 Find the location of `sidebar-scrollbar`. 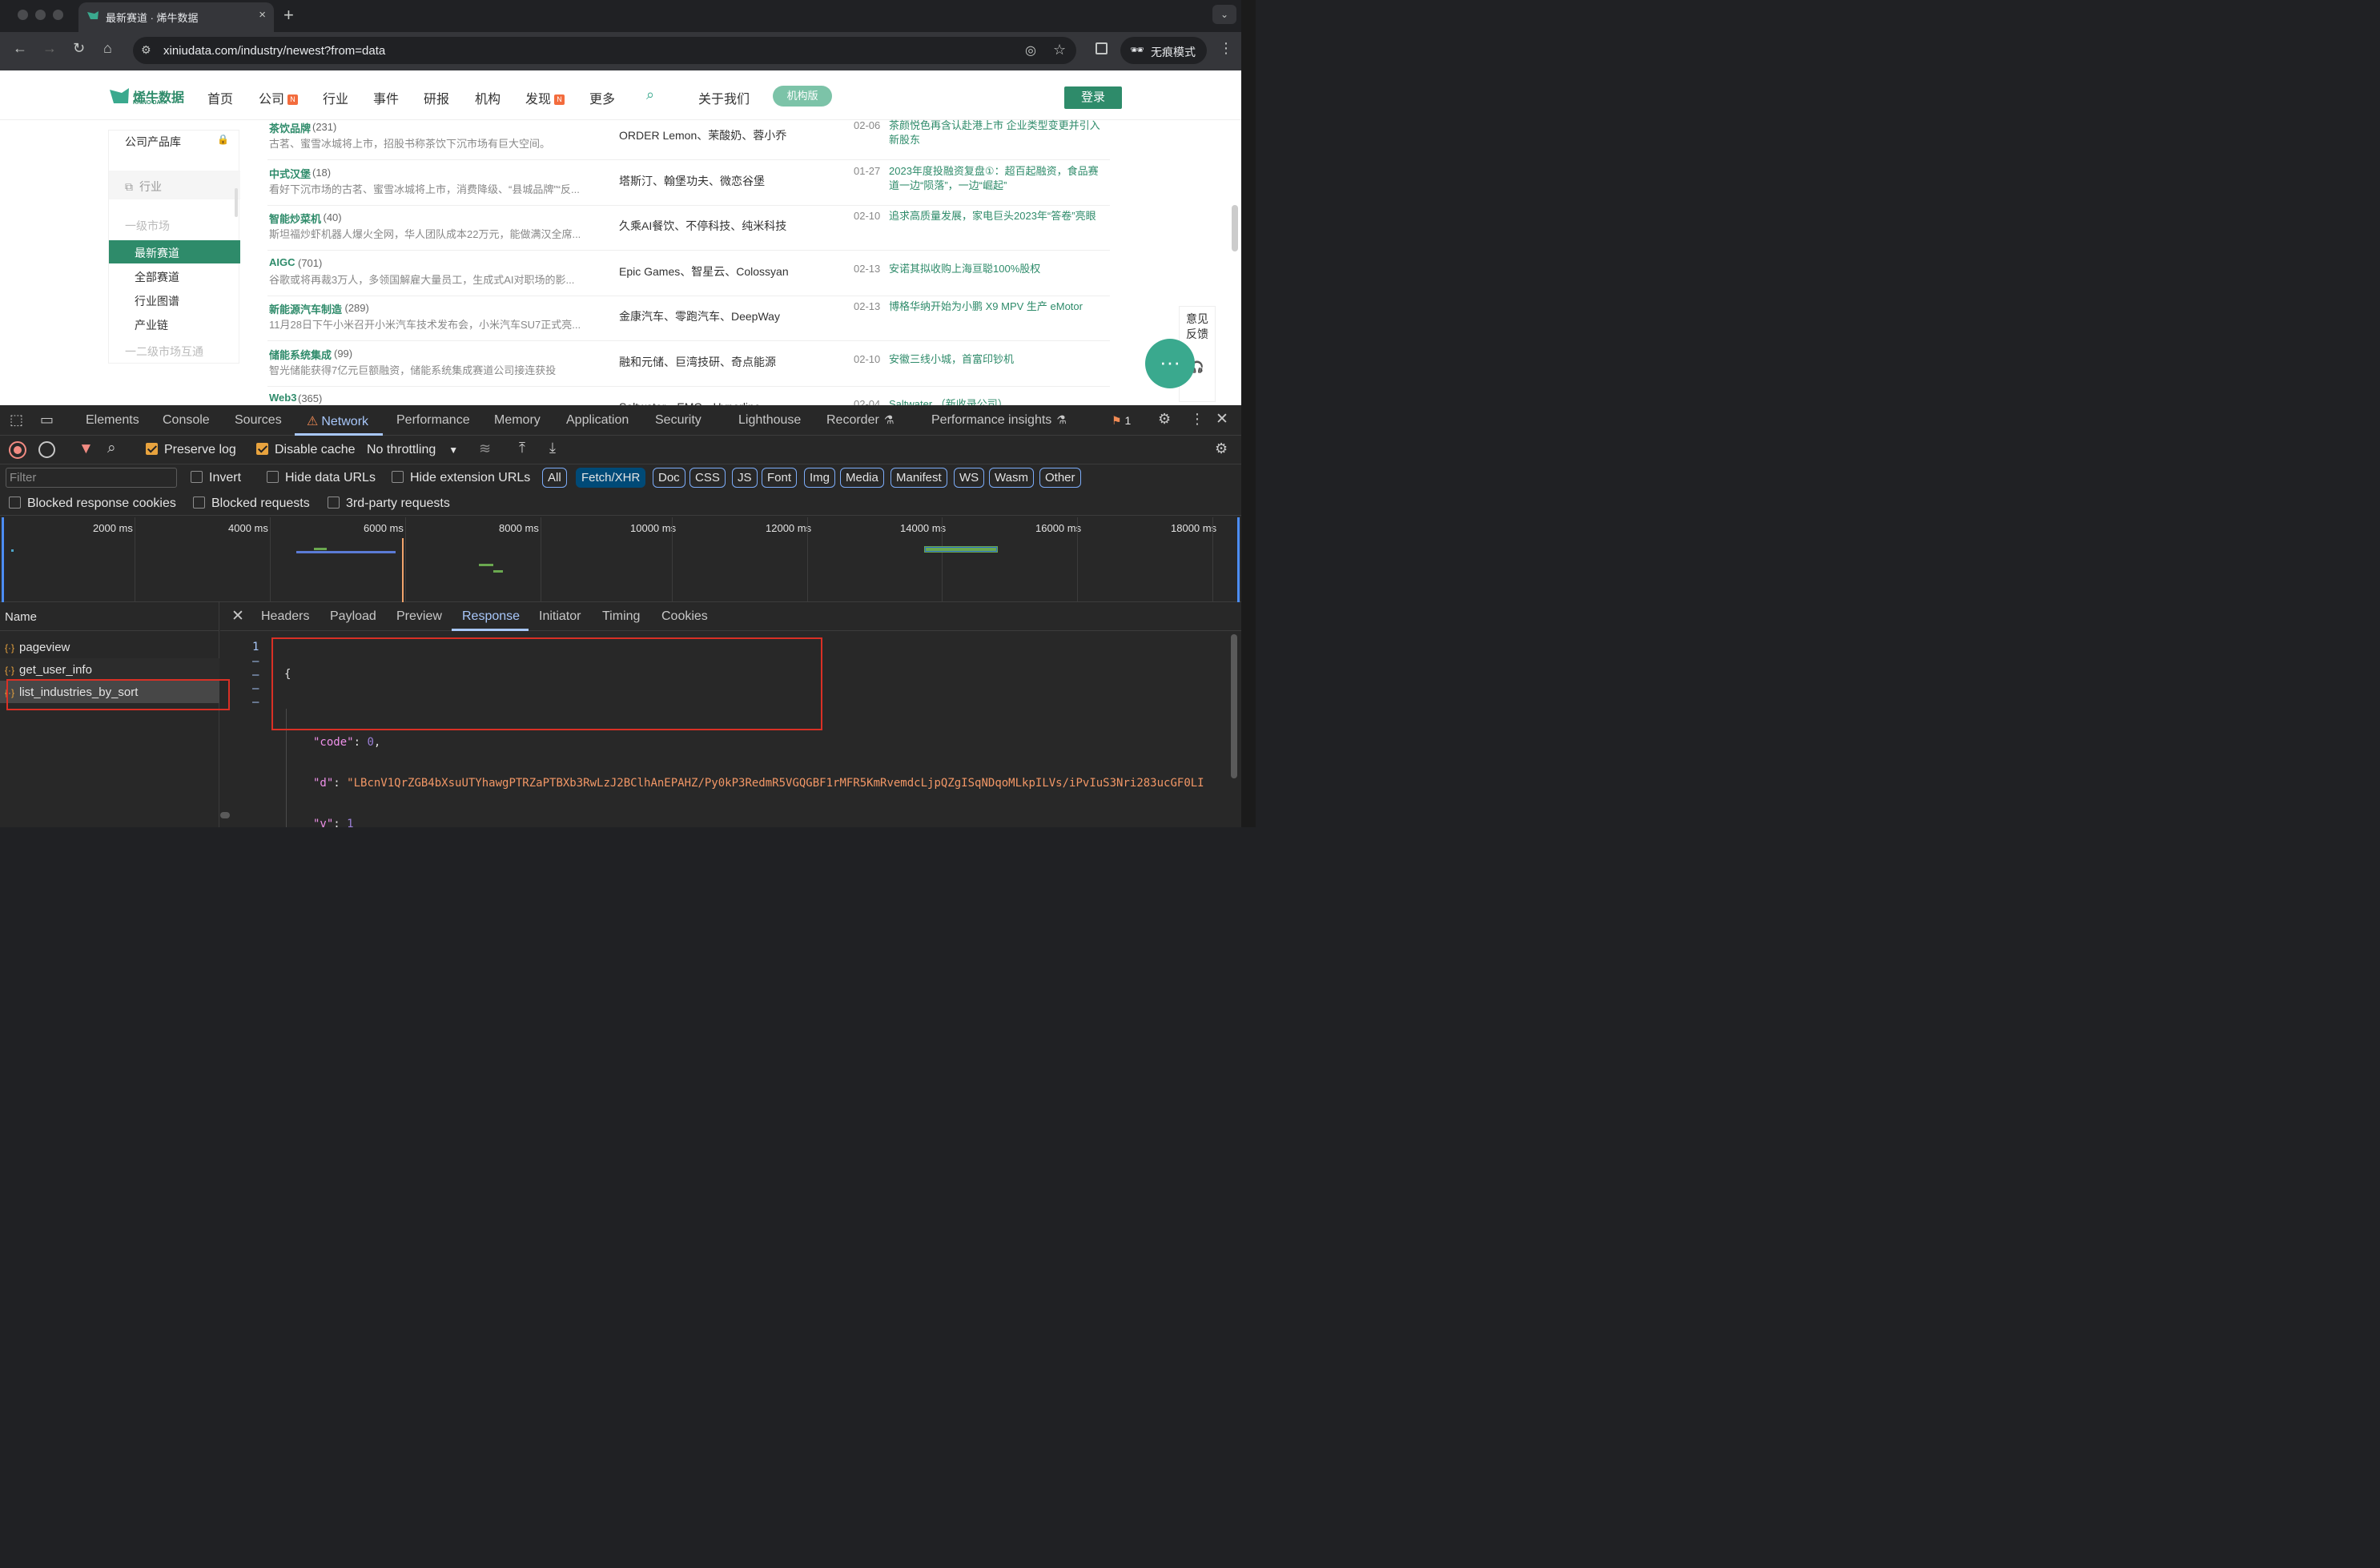

sidebar-scrollbar is located at coordinates (236, 203).